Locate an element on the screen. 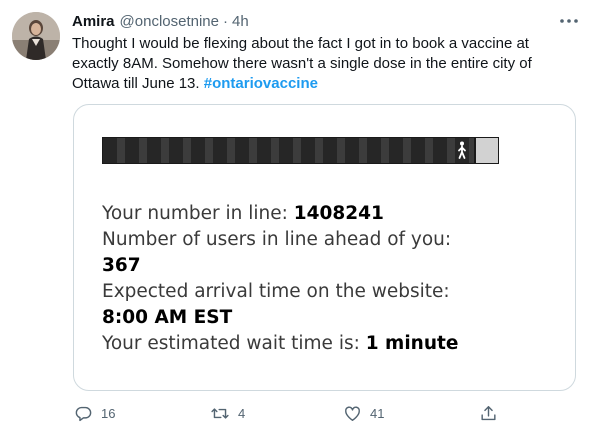 This screenshot has height=433, width=590. walker-icon is located at coordinates (462, 150).